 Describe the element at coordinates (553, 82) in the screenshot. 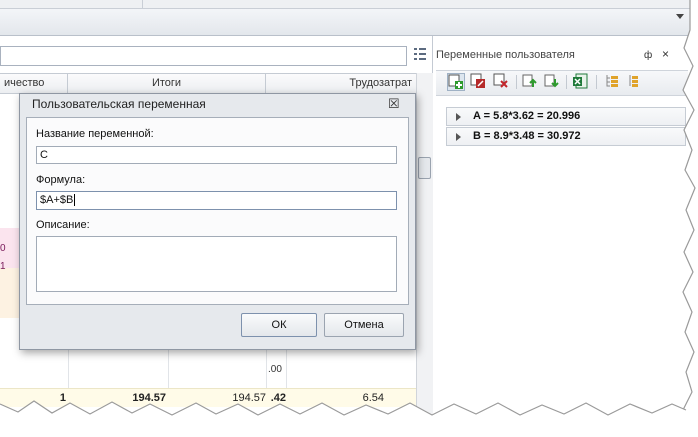

I see `move-down-icon` at that location.